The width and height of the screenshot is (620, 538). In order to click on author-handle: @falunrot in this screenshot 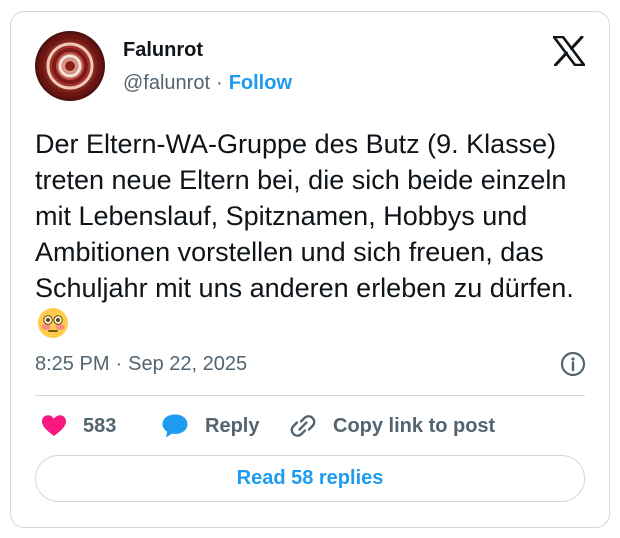, I will do `click(166, 83)`.